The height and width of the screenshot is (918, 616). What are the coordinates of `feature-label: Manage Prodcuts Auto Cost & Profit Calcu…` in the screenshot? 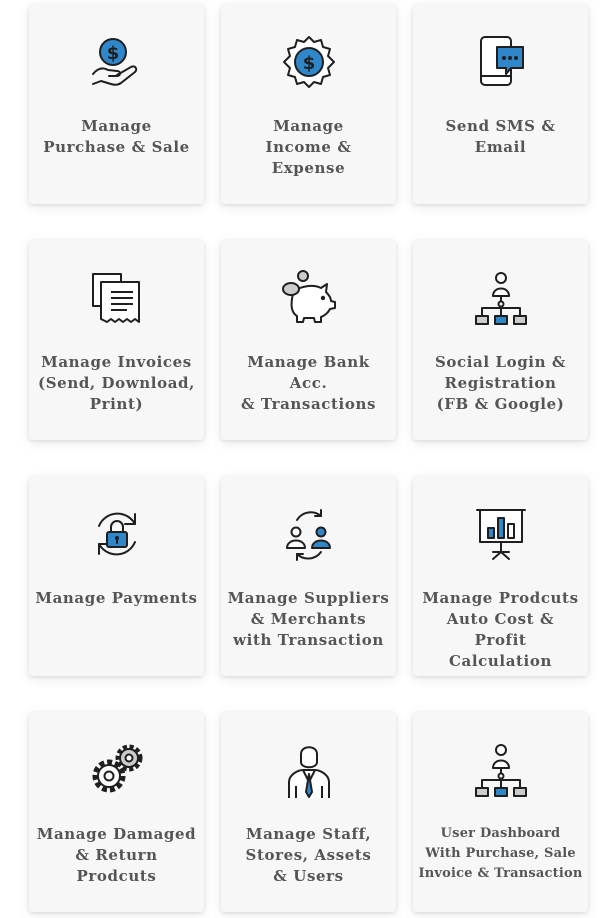 It's located at (500, 629).